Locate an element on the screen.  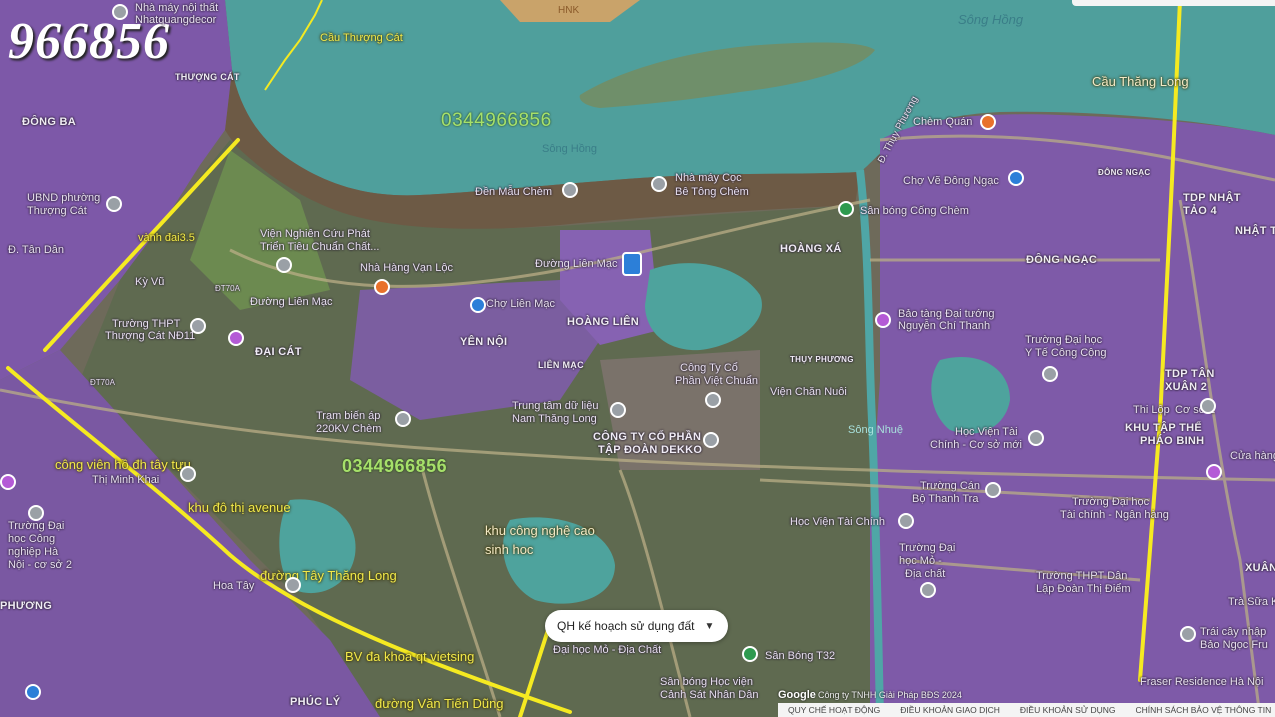
label-trai-cay-2: Bảo Ngọc Fru is located at coordinates (1234, 645).